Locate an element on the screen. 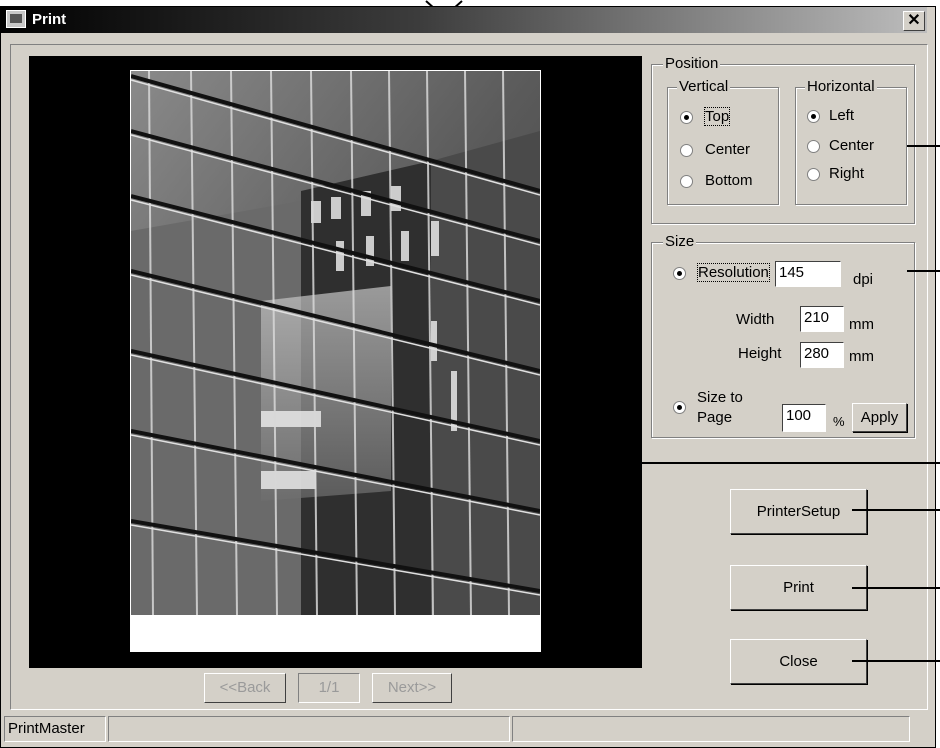 This screenshot has width=940, height=748. radio-horizontal-right is located at coordinates (813, 174).